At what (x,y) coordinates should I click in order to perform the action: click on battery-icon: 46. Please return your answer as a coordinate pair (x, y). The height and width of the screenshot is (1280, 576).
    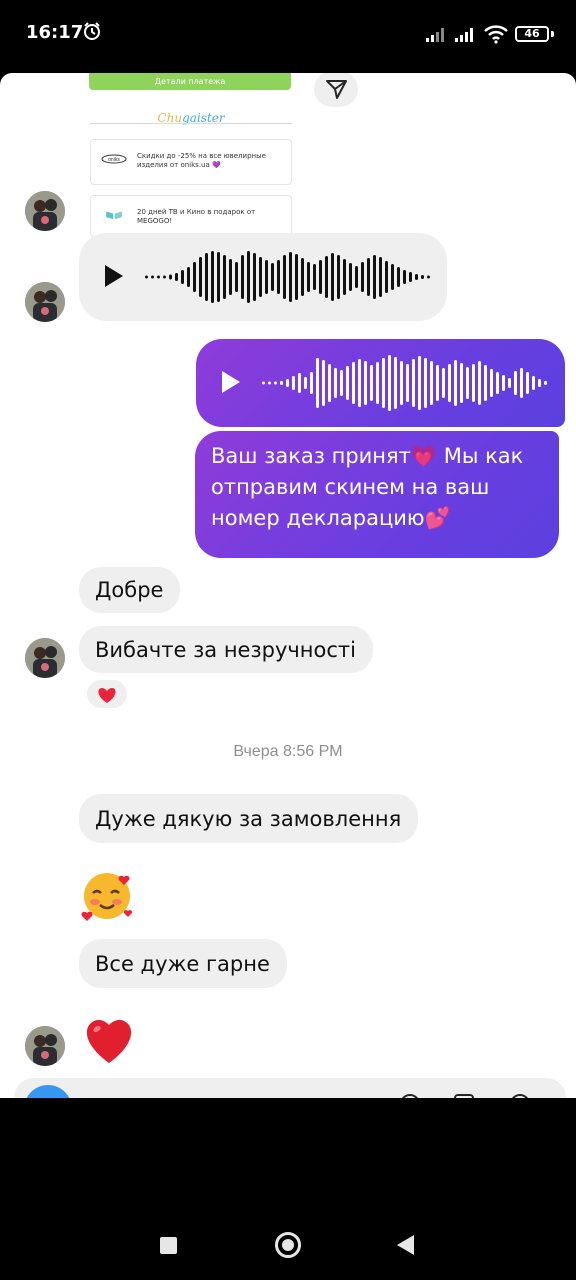
    Looking at the image, I should click on (532, 34).